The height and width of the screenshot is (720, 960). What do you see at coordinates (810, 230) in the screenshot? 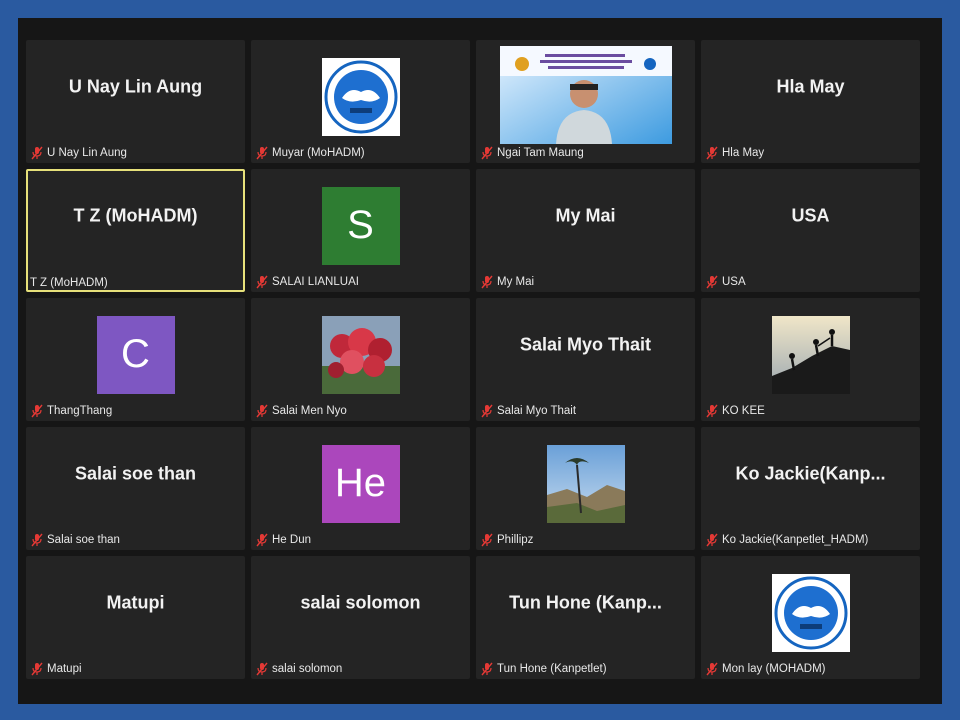
I see `participant-tile: USA USA` at bounding box center [810, 230].